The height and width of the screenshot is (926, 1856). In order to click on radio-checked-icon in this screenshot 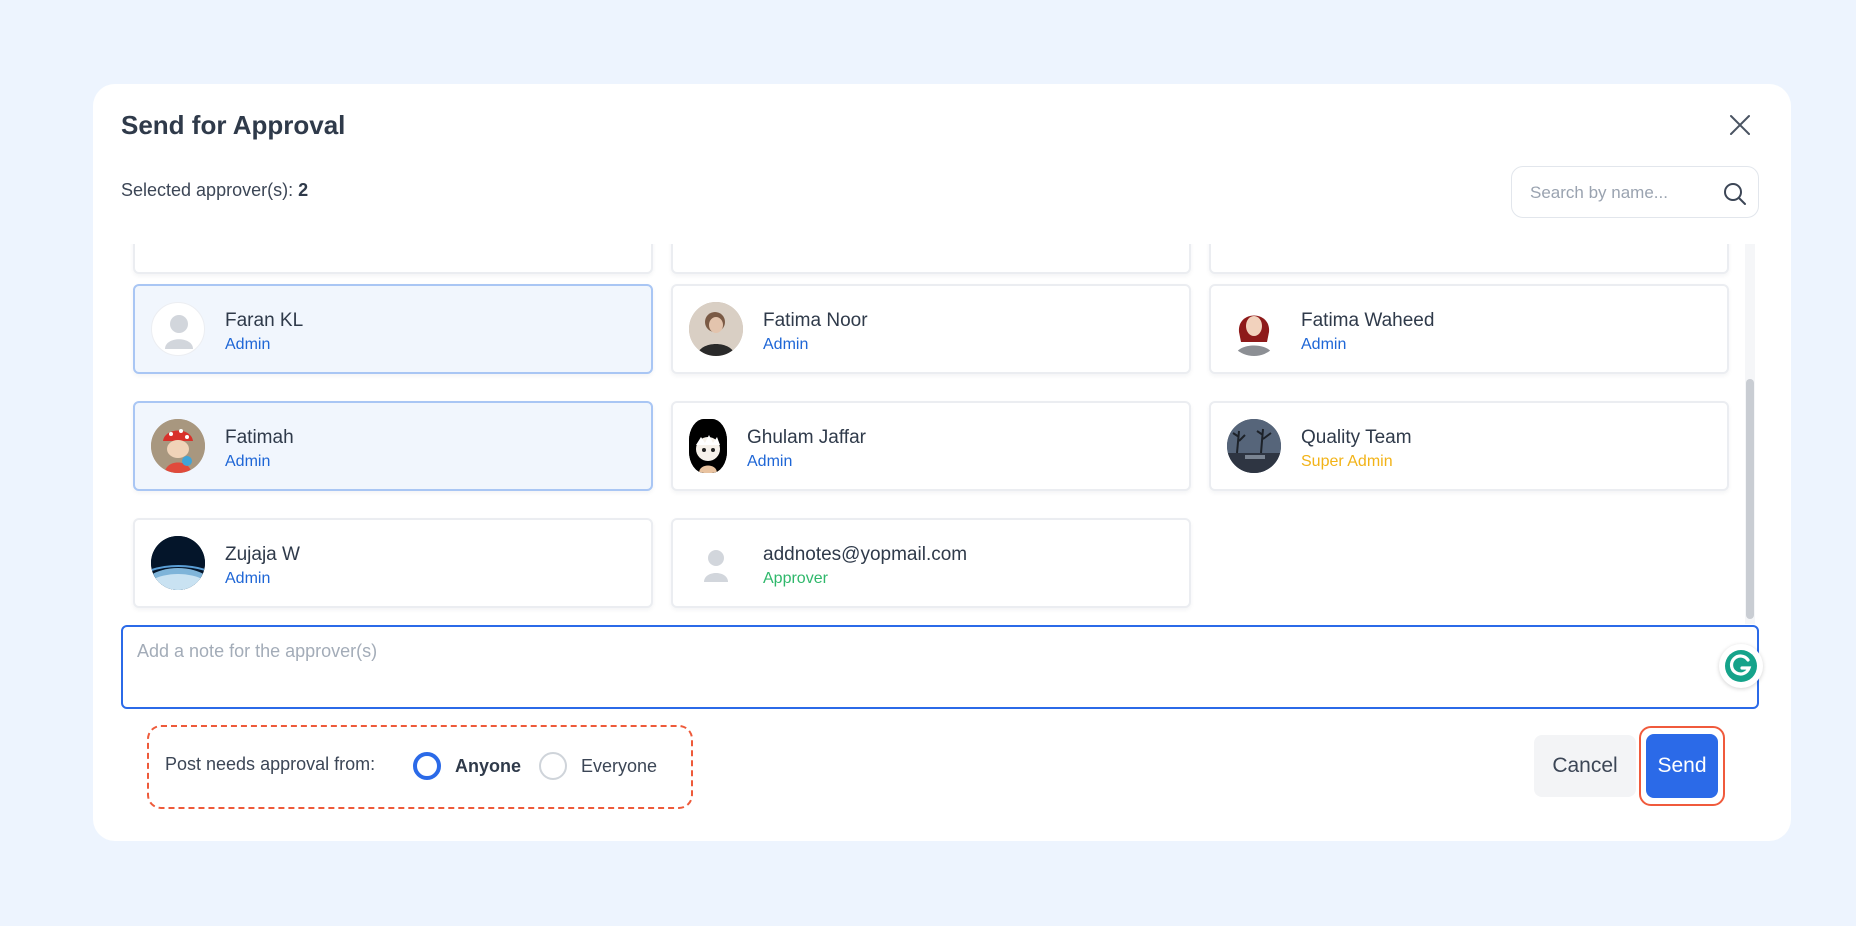, I will do `click(427, 766)`.